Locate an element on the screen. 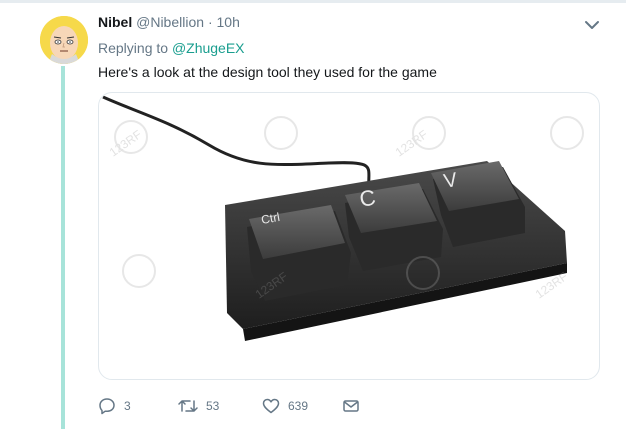  heart-icon is located at coordinates (271, 406).